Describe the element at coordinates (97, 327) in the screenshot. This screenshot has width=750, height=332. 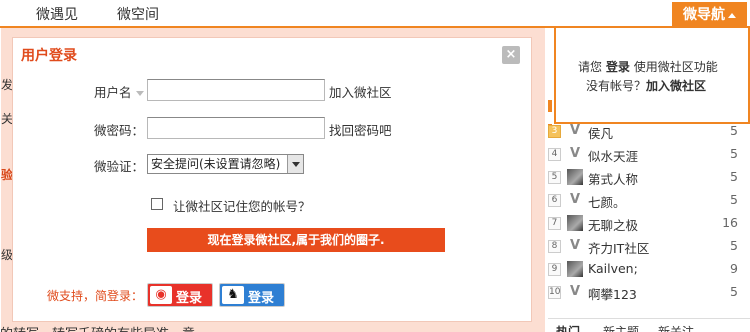
I see `background-text: 的转写，转写千磅的有些导准。意` at that location.